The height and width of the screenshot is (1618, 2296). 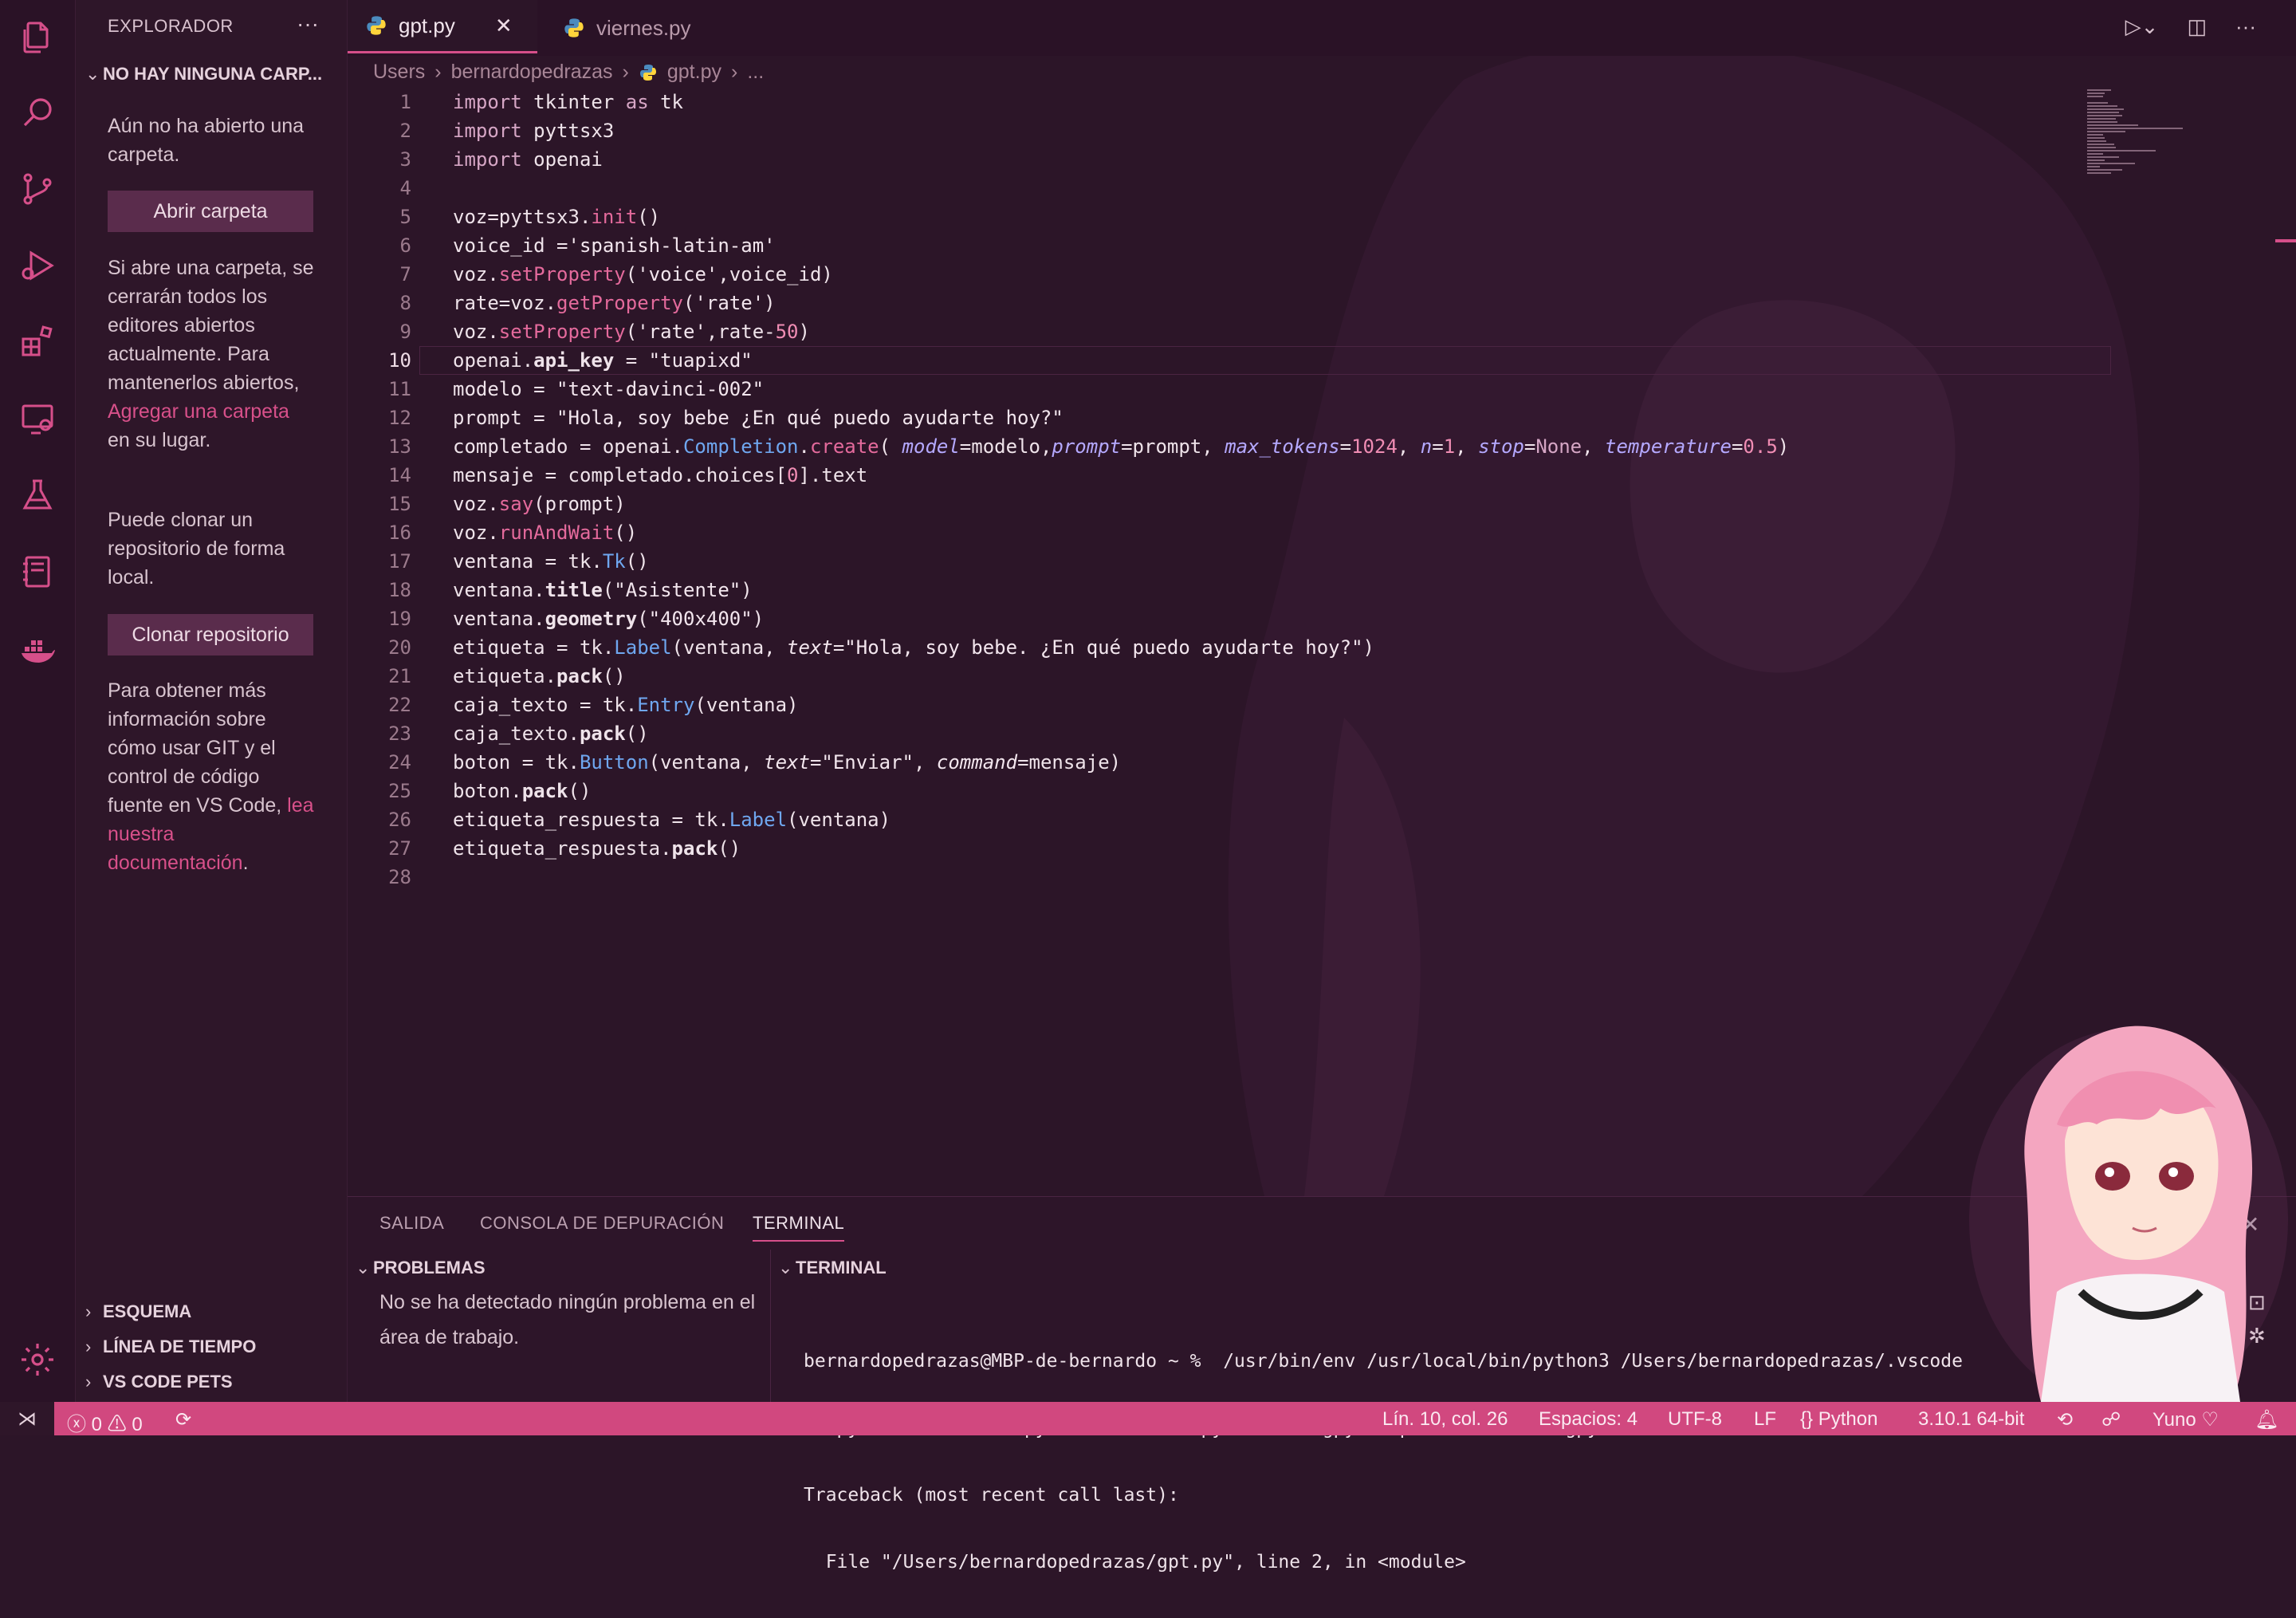 What do you see at coordinates (2174, 1420) in the screenshot?
I see `theme-label: Yuno` at bounding box center [2174, 1420].